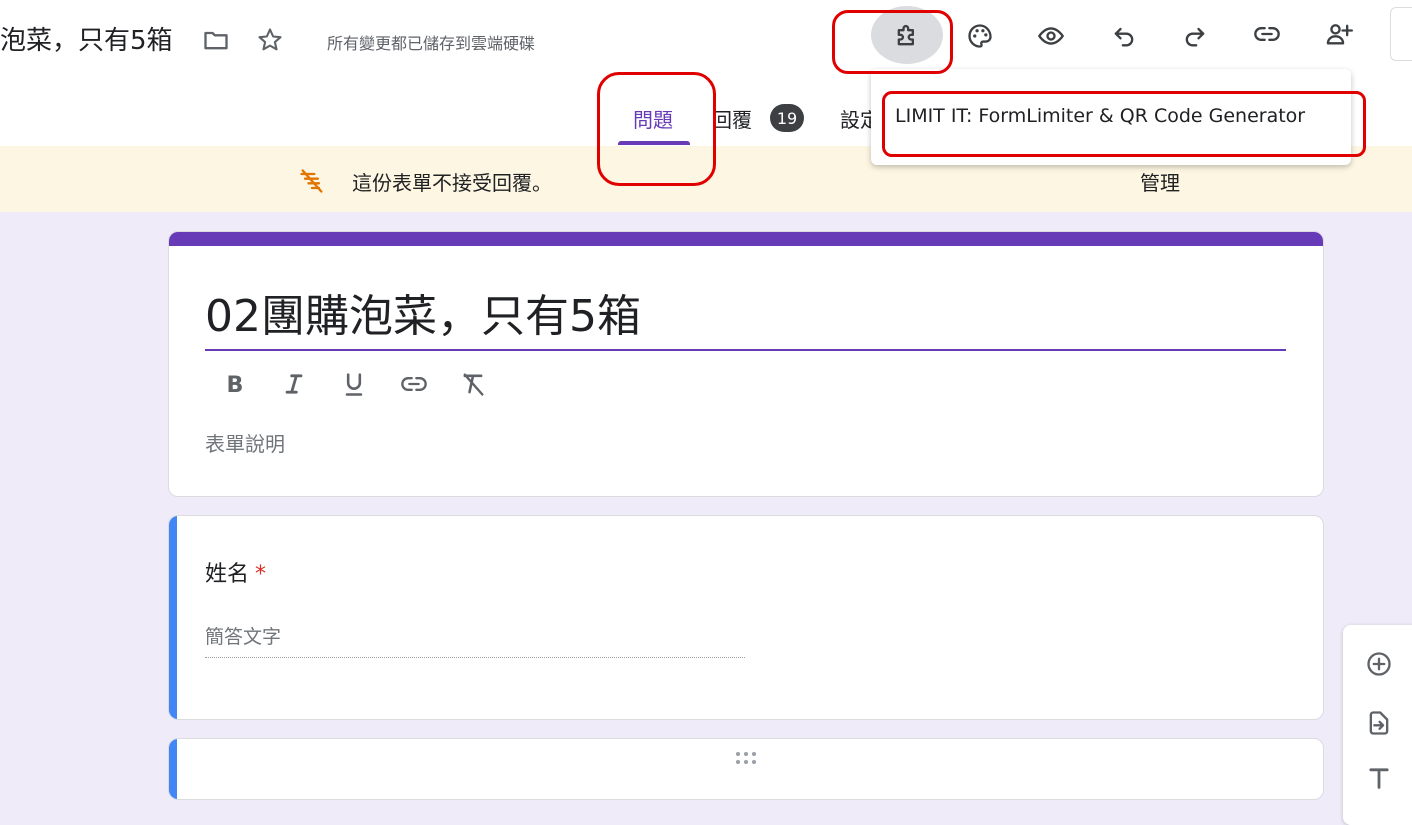 Image resolution: width=1412 pixels, height=825 pixels. What do you see at coordinates (227, 574) in the screenshot?
I see `question-title-text: 姓名` at bounding box center [227, 574].